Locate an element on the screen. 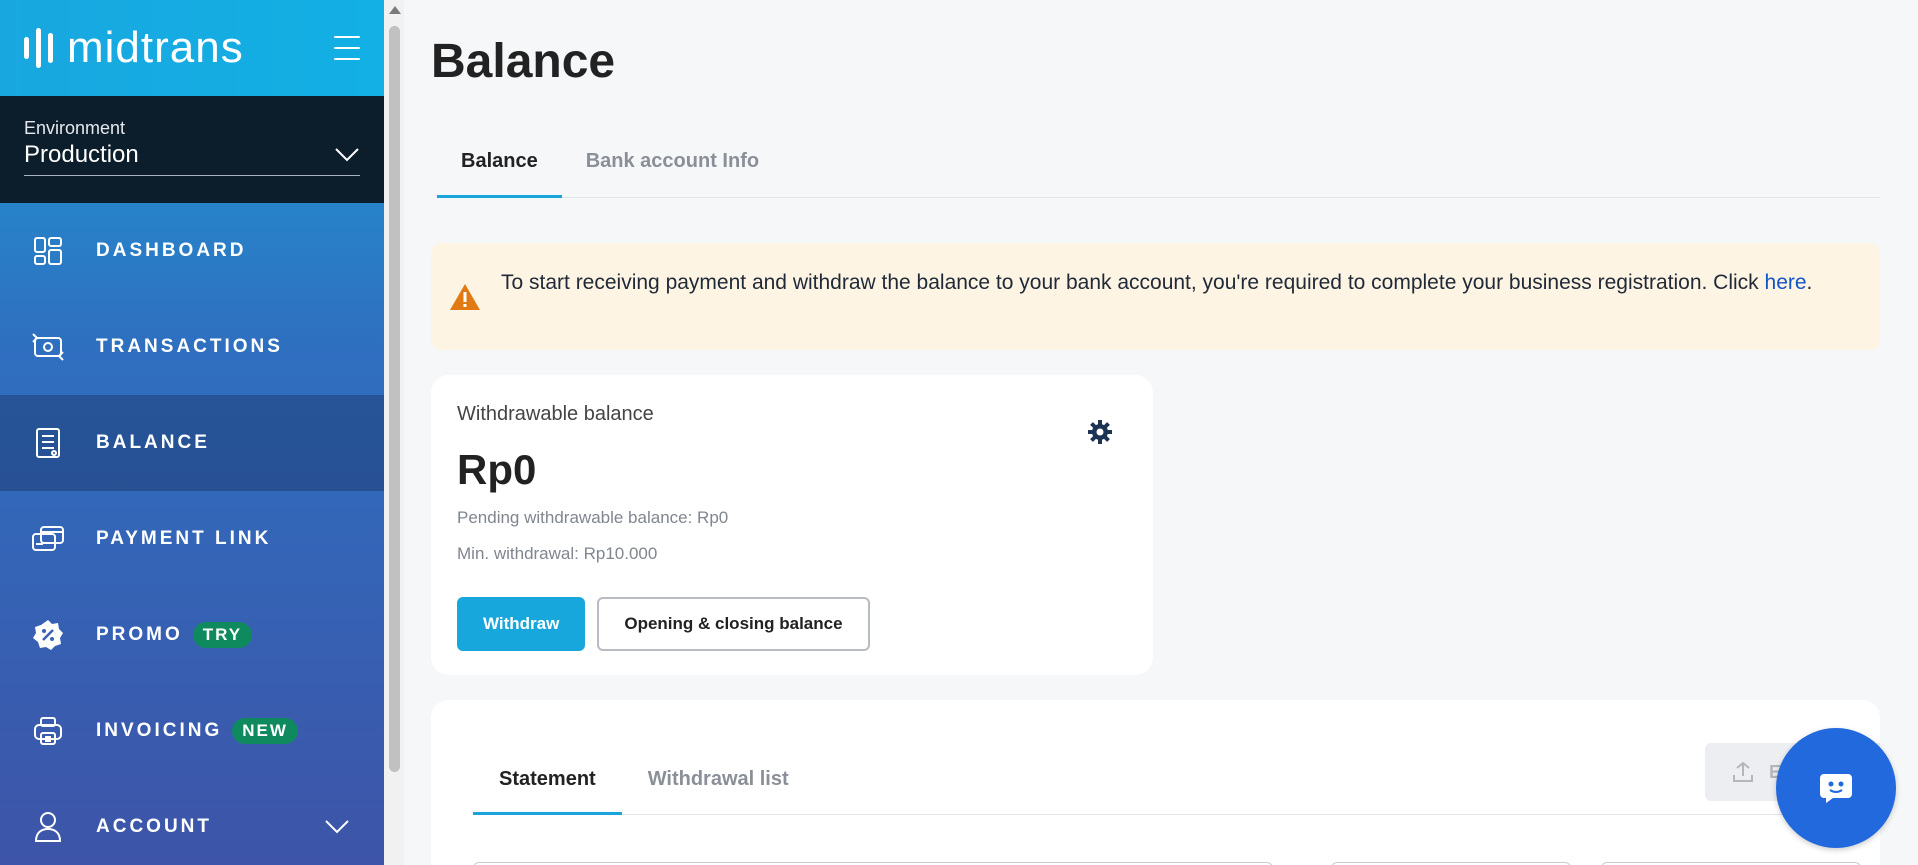 This screenshot has width=1918, height=865. opening-closing-balance-button: Opening & closing balance is located at coordinates (733, 624).